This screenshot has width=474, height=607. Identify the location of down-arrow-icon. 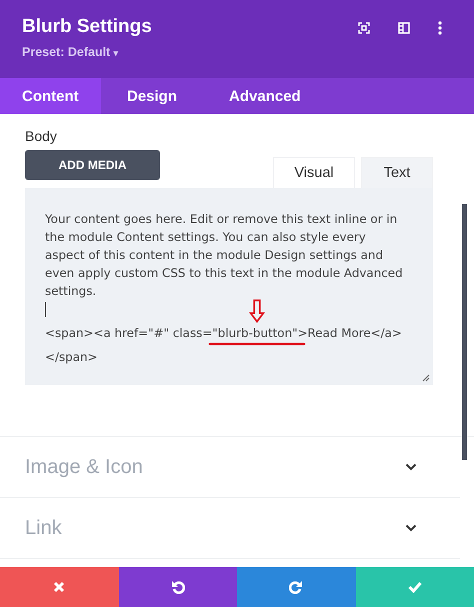
(257, 311).